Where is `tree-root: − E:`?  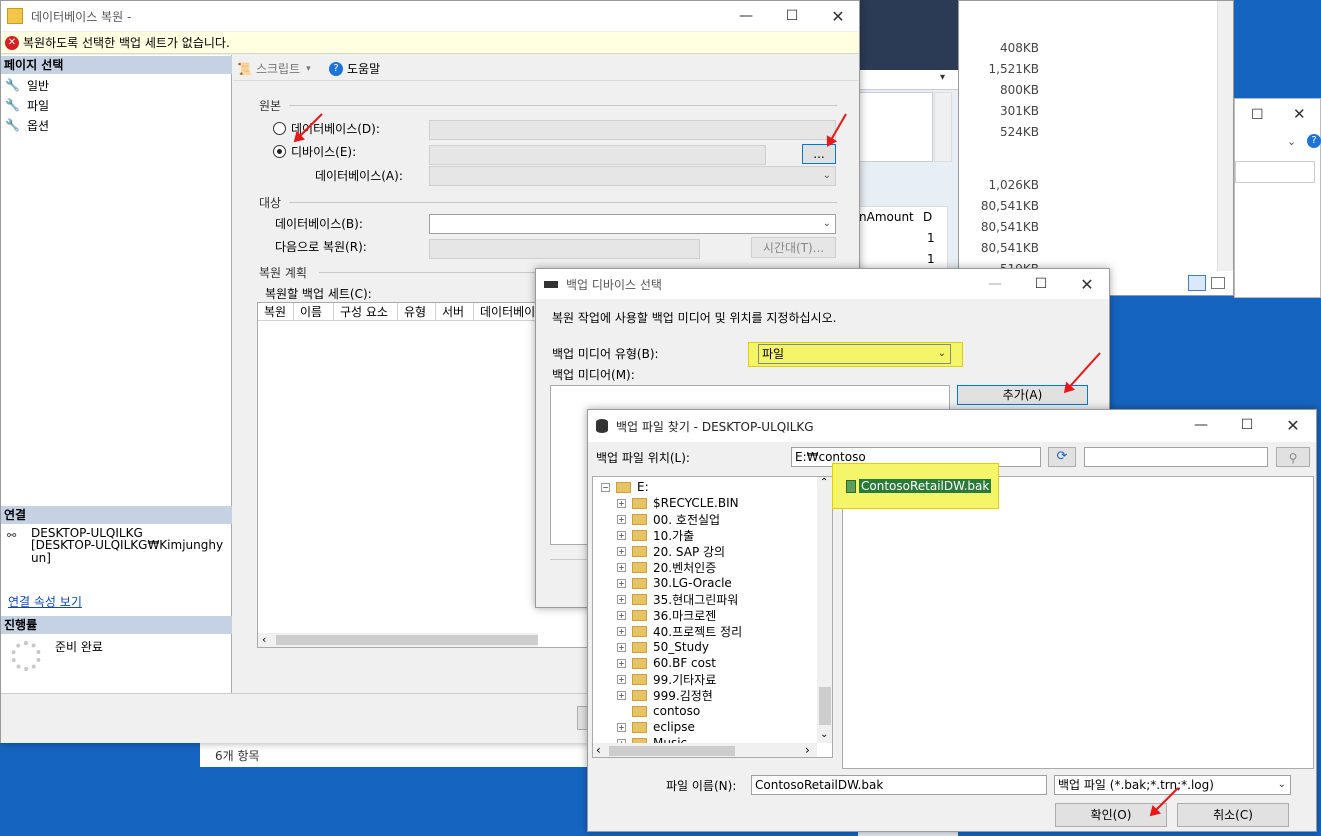
tree-root: − E: is located at coordinates (671, 487).